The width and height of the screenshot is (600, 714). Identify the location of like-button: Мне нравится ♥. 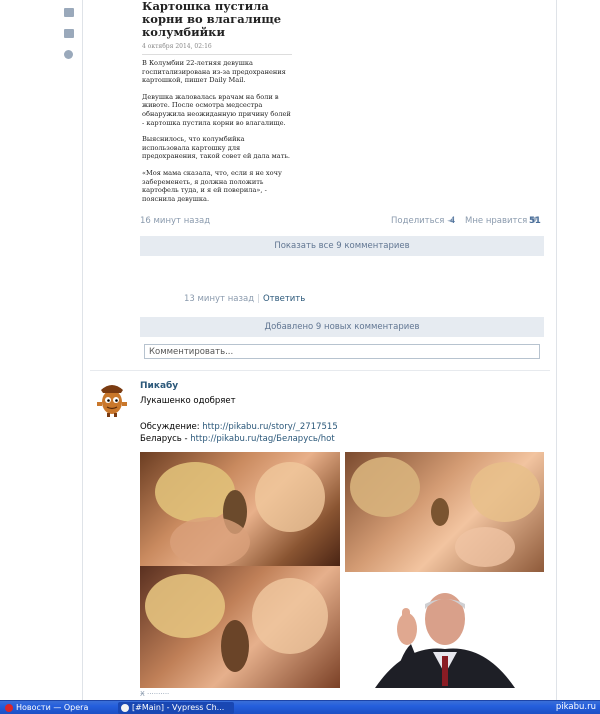
(501, 221).